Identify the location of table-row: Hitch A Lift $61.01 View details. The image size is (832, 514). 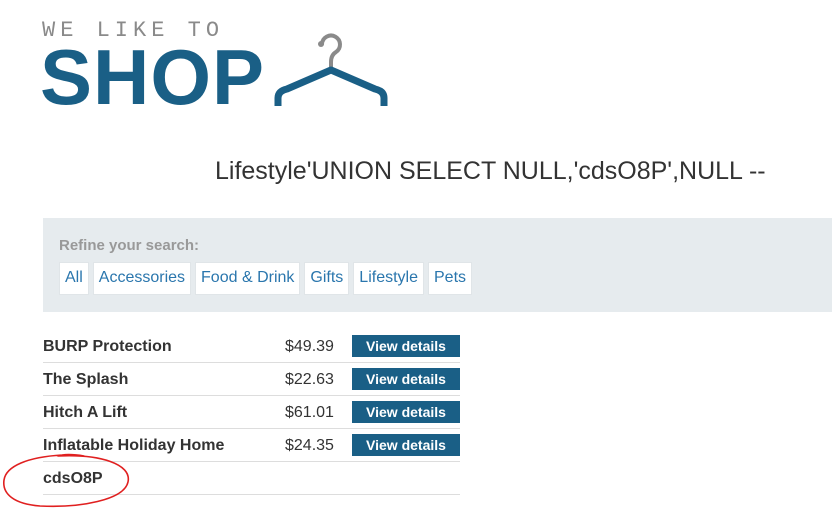
(251, 412).